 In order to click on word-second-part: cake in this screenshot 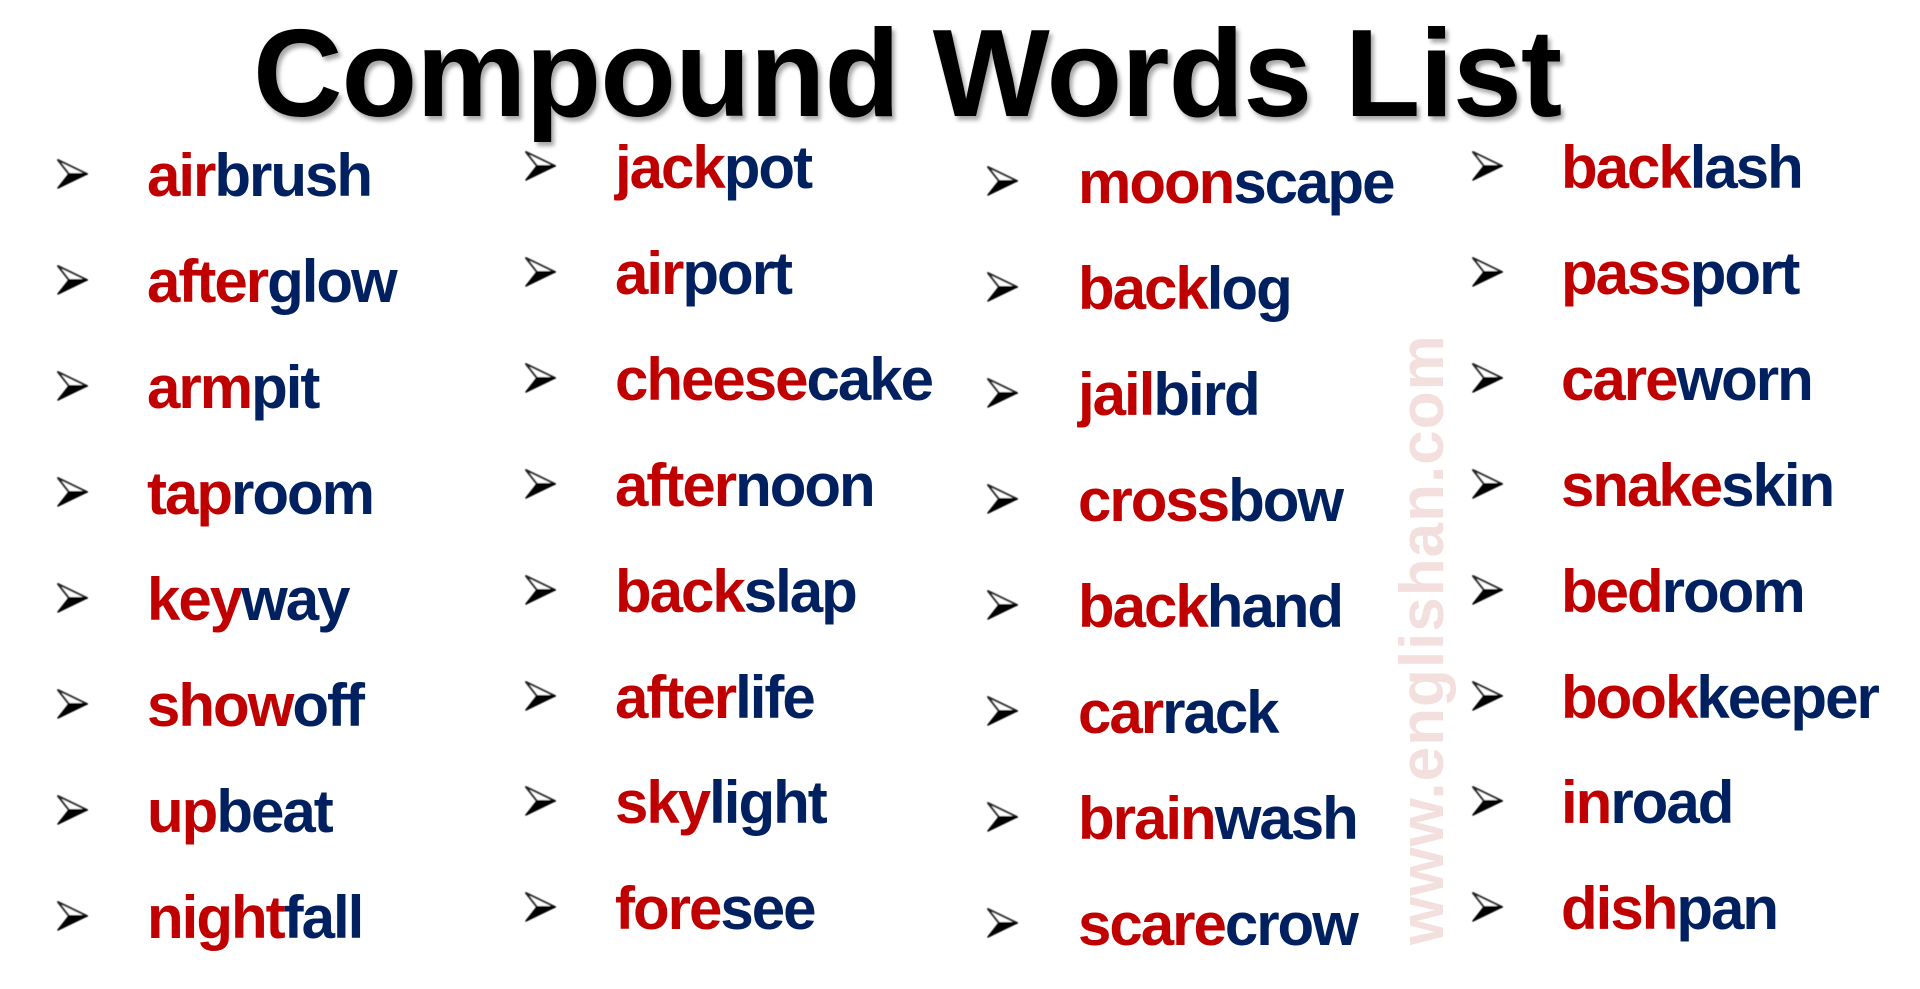, I will do `click(870, 379)`.